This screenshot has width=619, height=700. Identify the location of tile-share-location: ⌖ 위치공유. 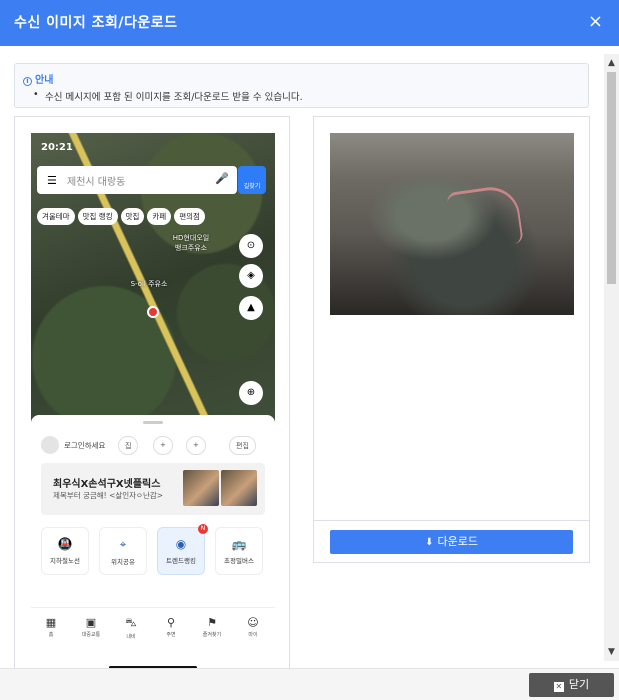
(123, 551).